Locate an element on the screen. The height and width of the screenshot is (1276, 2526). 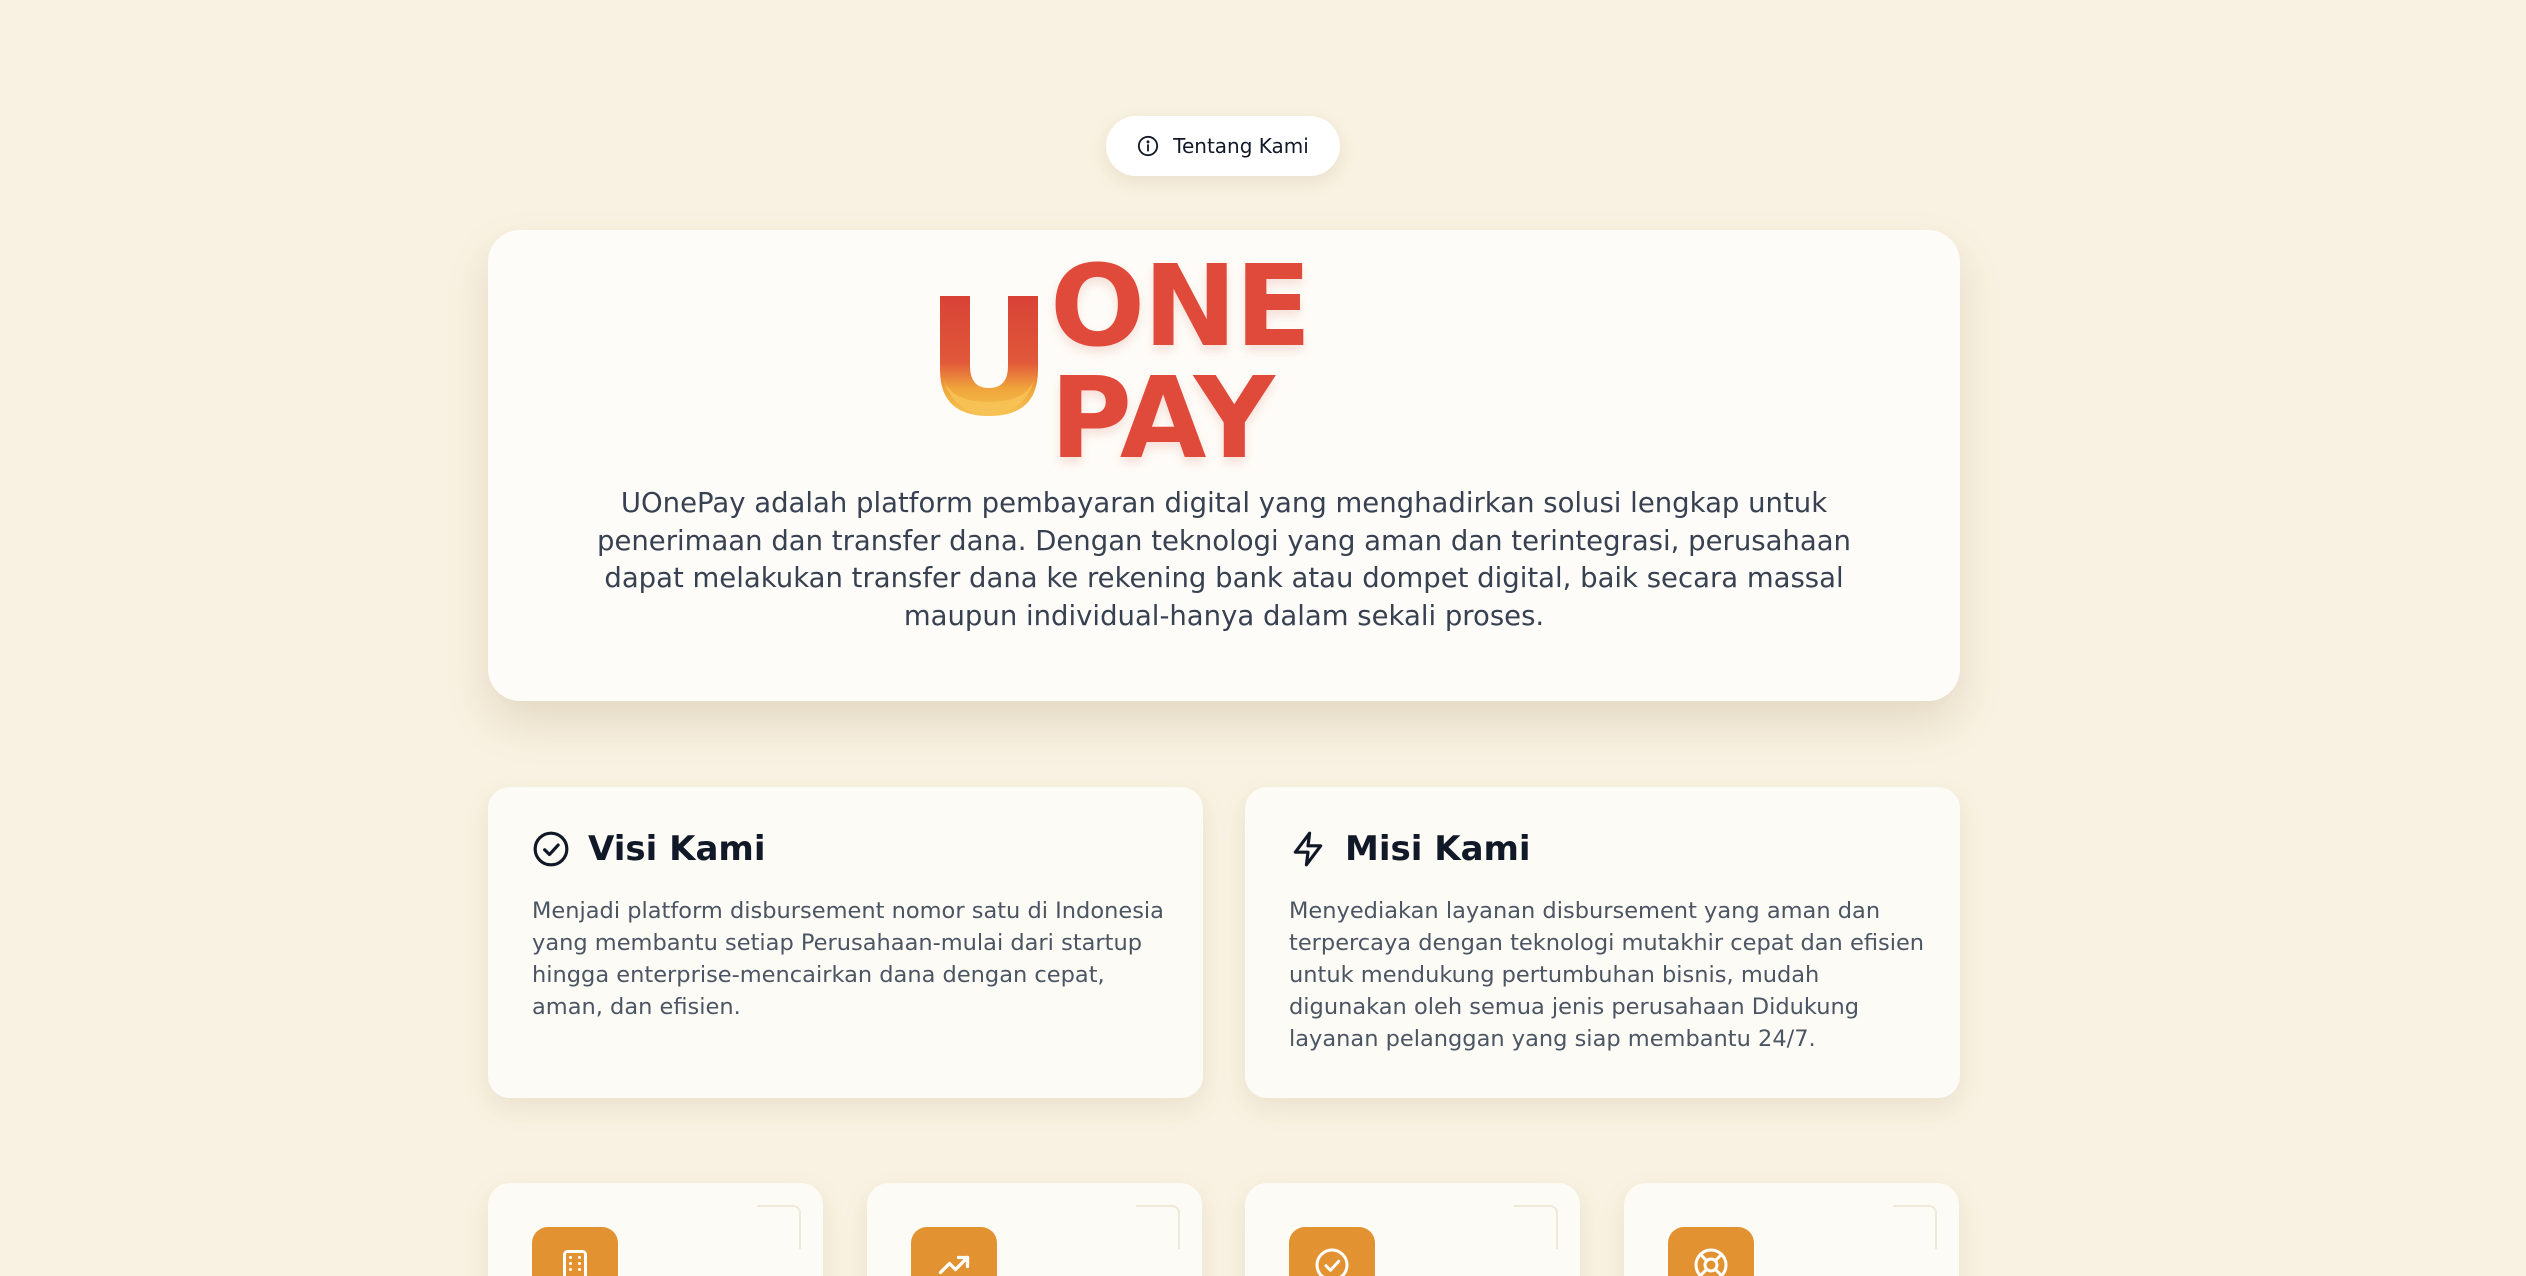
mission-title: Misi Kami is located at coordinates (1438, 849).